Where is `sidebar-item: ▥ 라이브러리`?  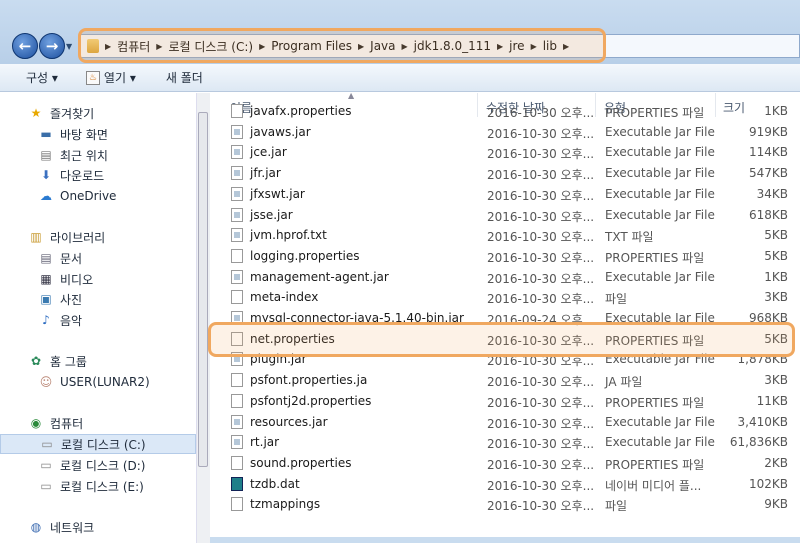 sidebar-item: ▥ 라이브러리 is located at coordinates (98, 237).